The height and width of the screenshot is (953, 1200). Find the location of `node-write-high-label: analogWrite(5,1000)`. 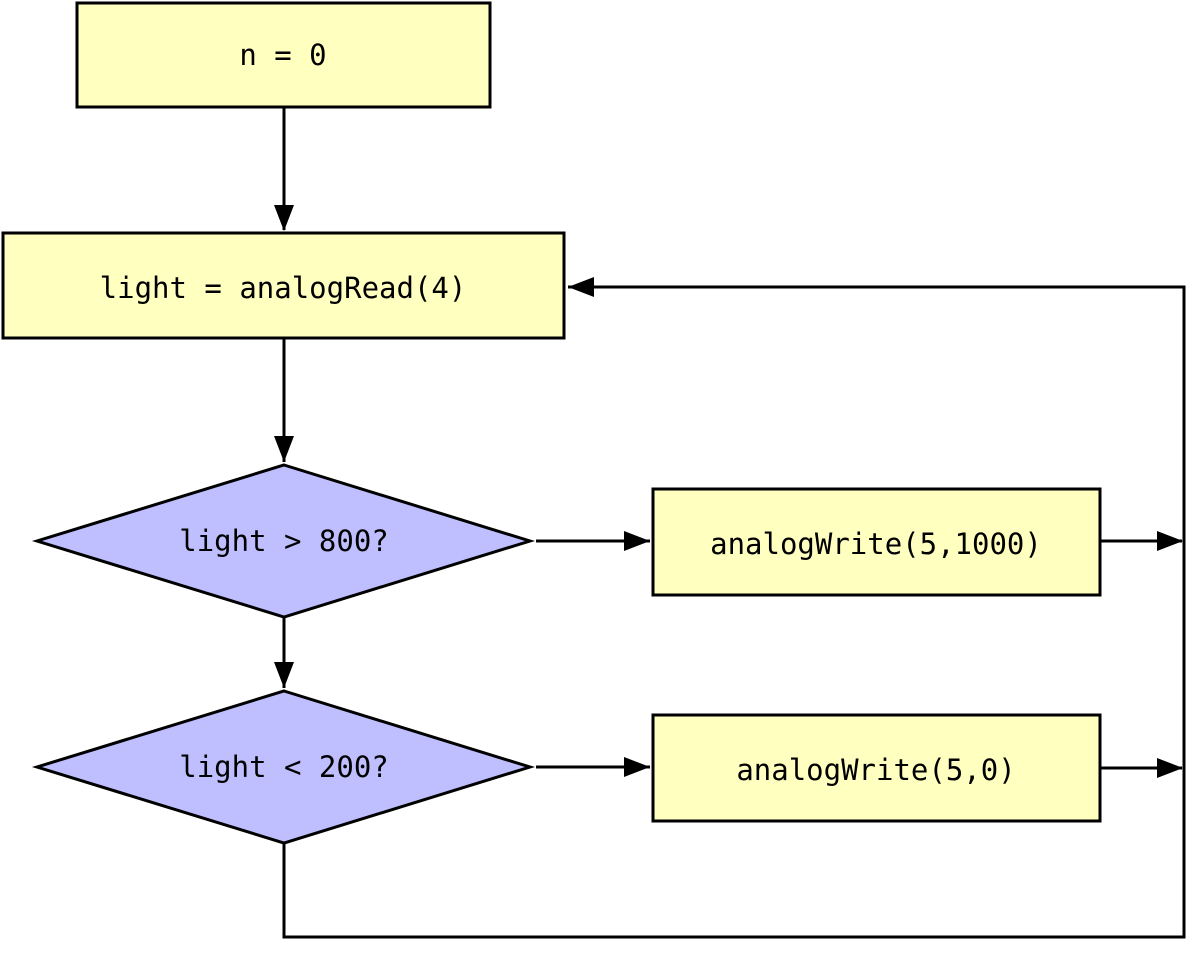

node-write-high-label: analogWrite(5,1000) is located at coordinates (876, 544).